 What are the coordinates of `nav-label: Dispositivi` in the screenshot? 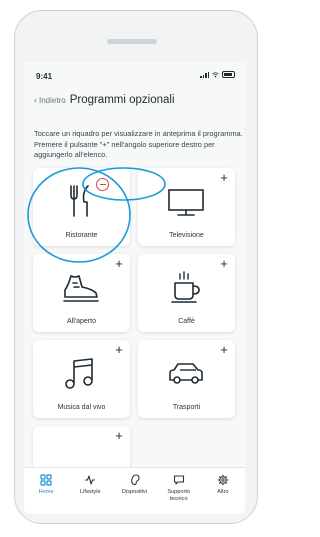 It's located at (134, 492).